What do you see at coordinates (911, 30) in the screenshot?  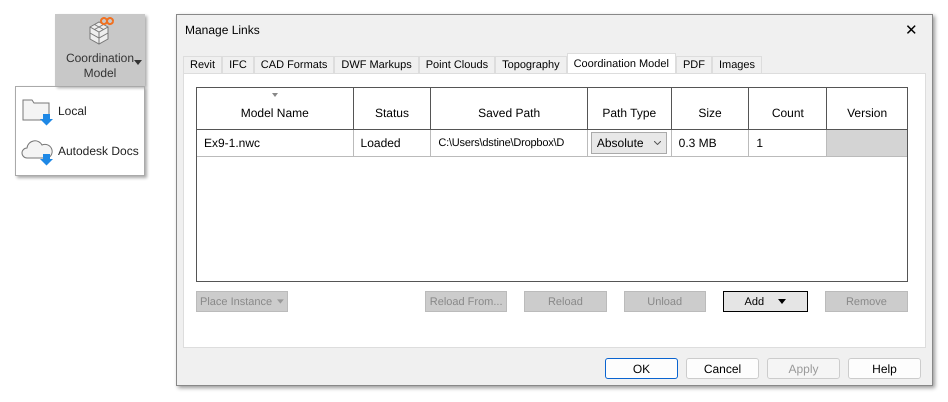 I see `close-button: ✕` at bounding box center [911, 30].